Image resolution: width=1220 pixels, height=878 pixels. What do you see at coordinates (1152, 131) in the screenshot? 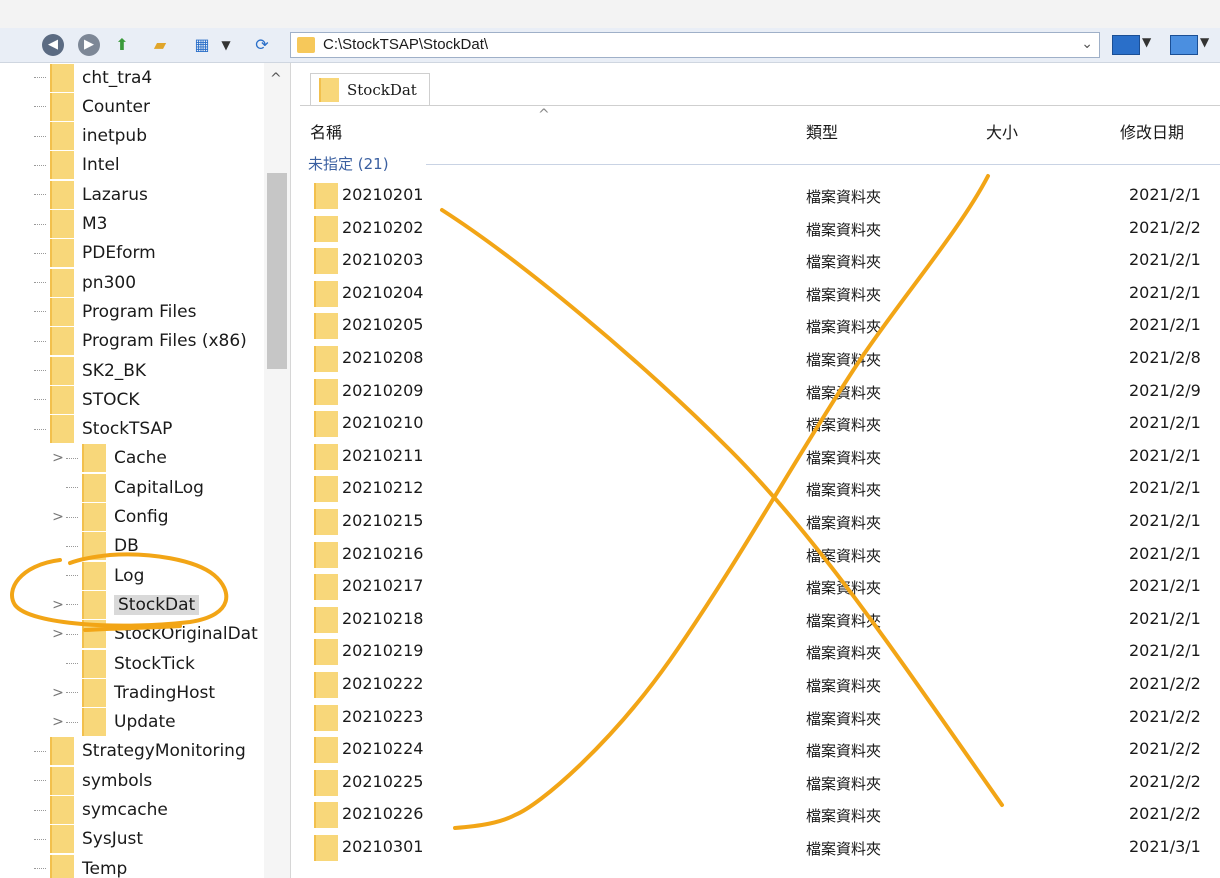
I see `column-header-date: 修改日期` at bounding box center [1152, 131].